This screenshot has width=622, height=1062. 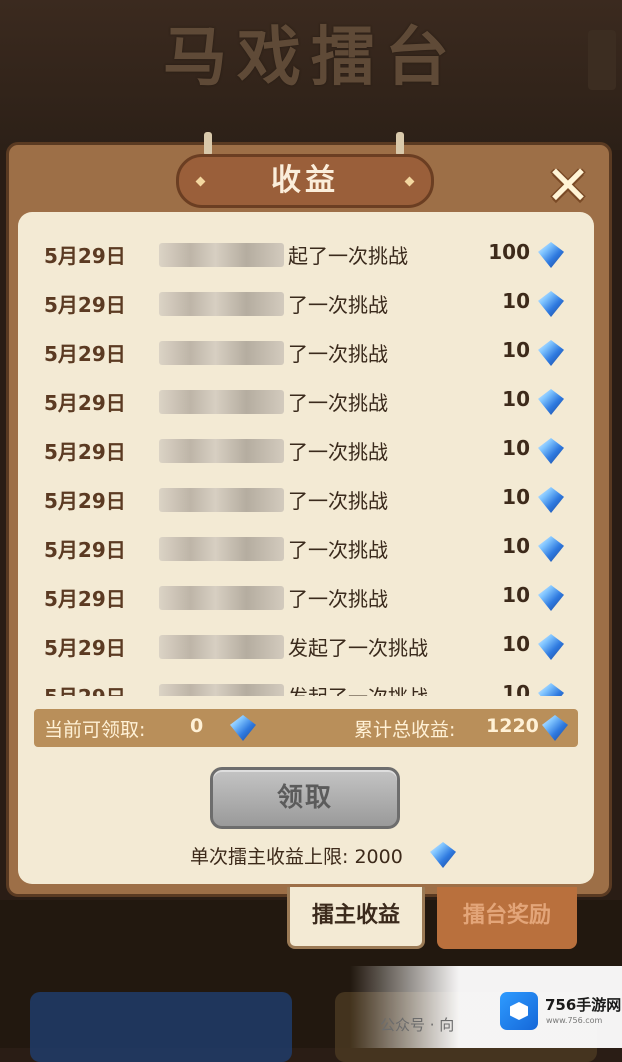 I want to click on watermark-url: www.756.com, so click(x=574, y=1020).